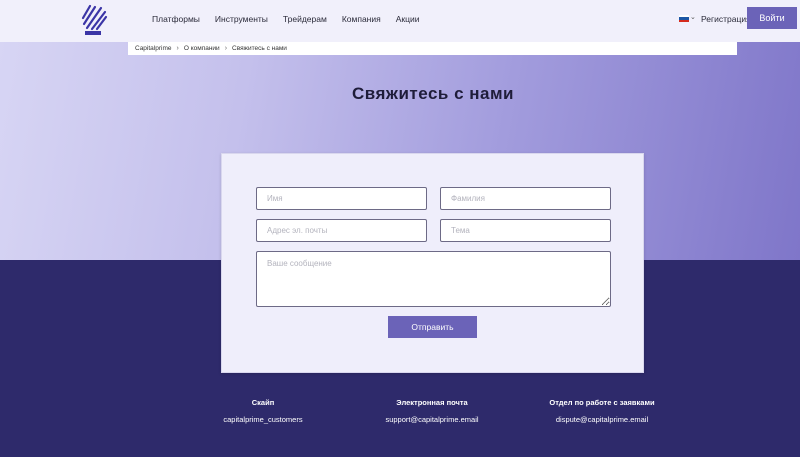 The image size is (800, 457). What do you see at coordinates (433, 93) in the screenshot?
I see `page-title: Свяжитесь с нами` at bounding box center [433, 93].